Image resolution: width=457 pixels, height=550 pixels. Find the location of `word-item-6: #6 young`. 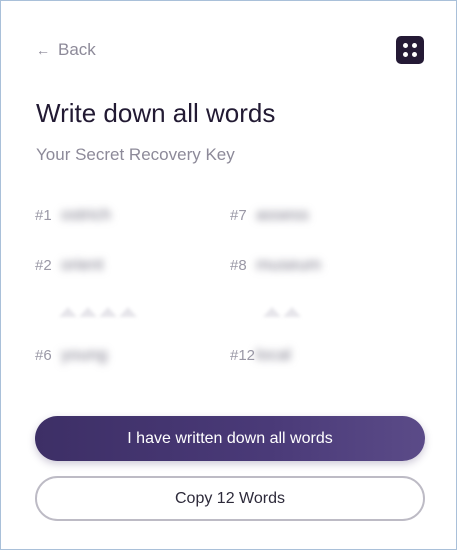

word-item-6: #6 young is located at coordinates (71, 355).